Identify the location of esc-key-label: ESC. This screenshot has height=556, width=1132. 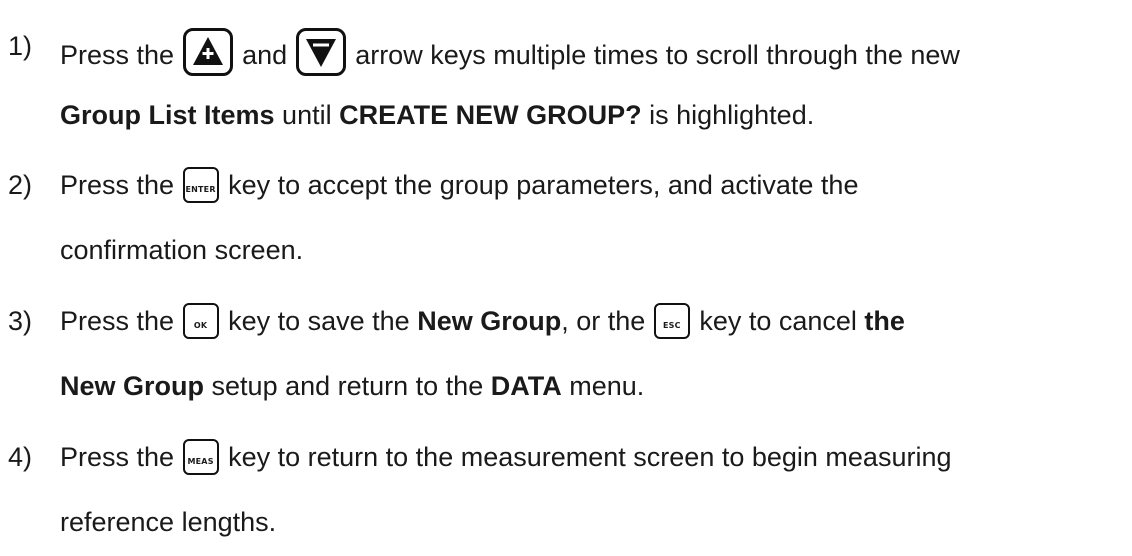
(671, 325).